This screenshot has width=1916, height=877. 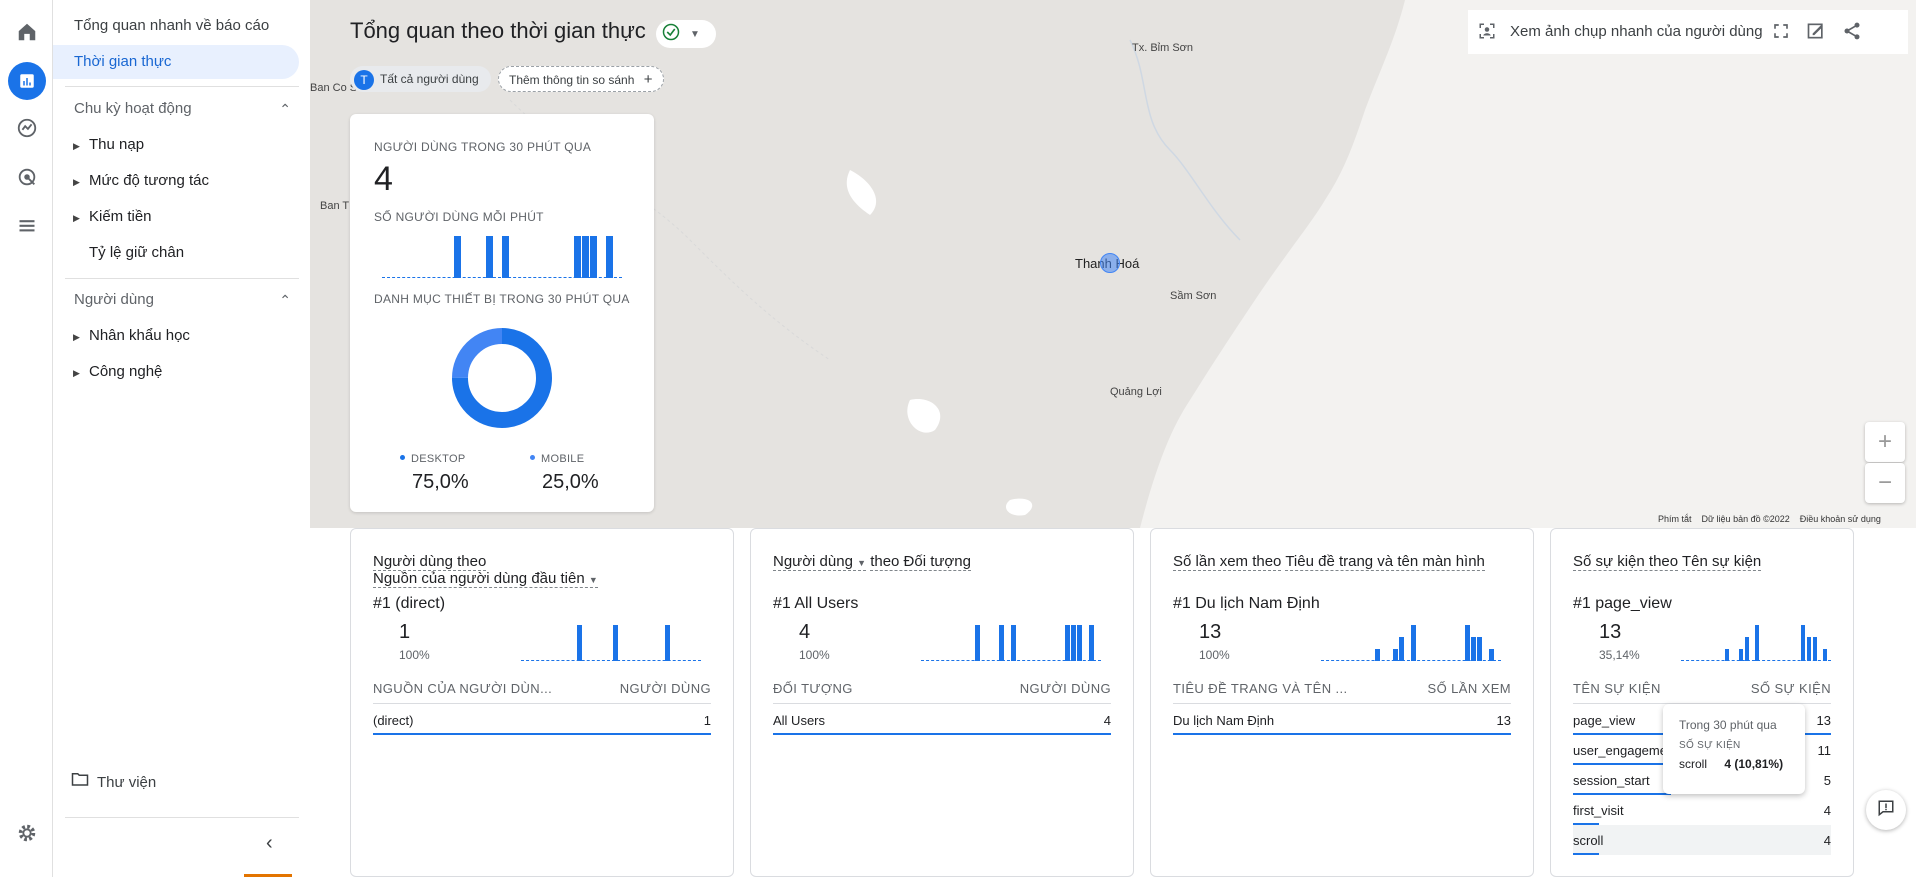 I want to click on nav-item-engagement: ▶ Mức độ tương tác, so click(x=141, y=181).